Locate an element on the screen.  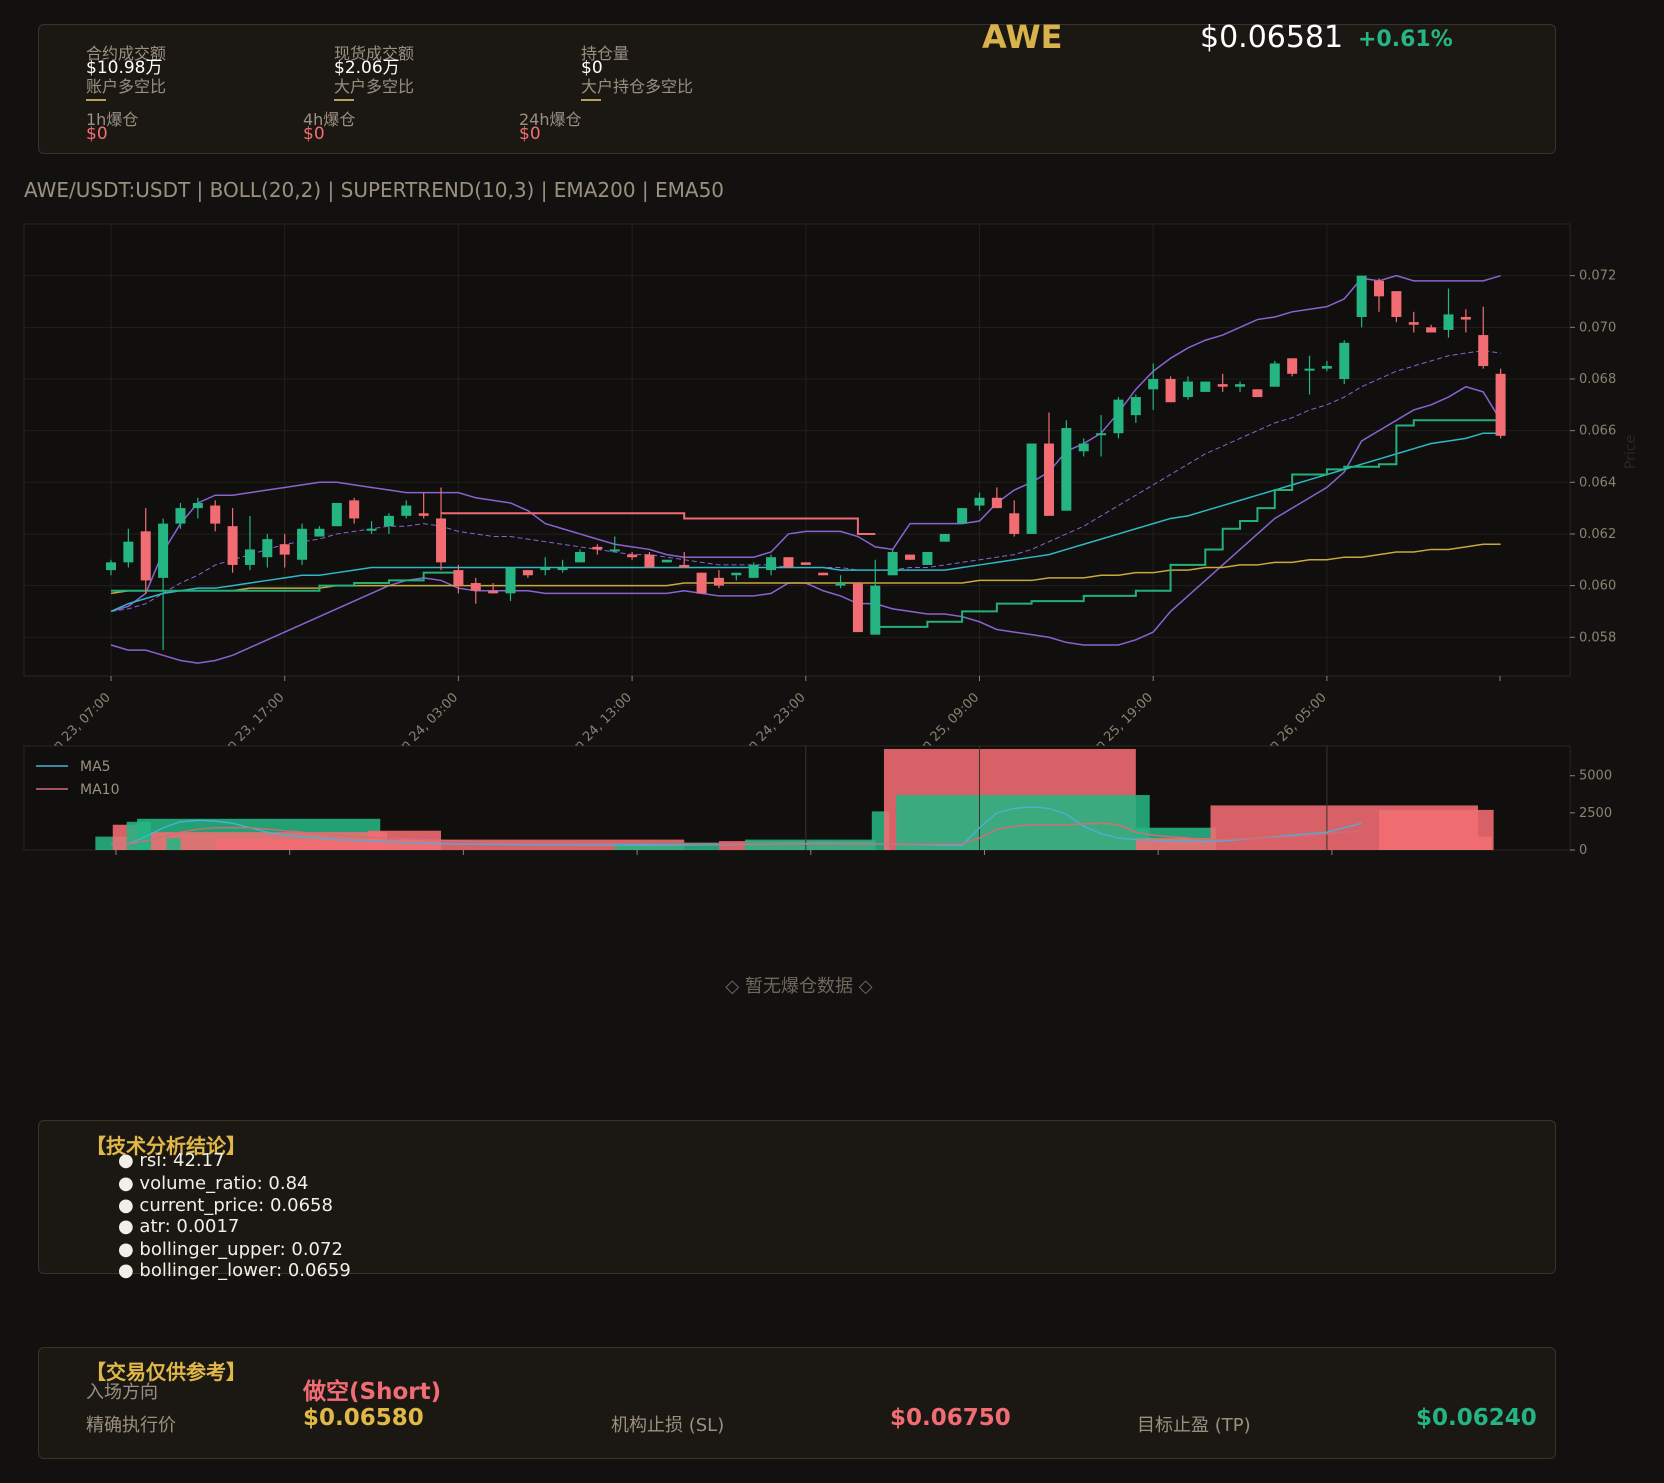
trade-panel is located at coordinates (797, 1403).